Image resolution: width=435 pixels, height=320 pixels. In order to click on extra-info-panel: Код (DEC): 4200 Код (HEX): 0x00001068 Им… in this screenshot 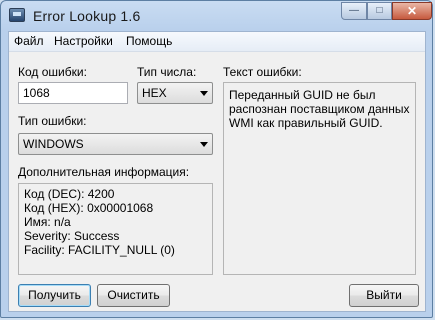, I will do `click(115, 229)`.